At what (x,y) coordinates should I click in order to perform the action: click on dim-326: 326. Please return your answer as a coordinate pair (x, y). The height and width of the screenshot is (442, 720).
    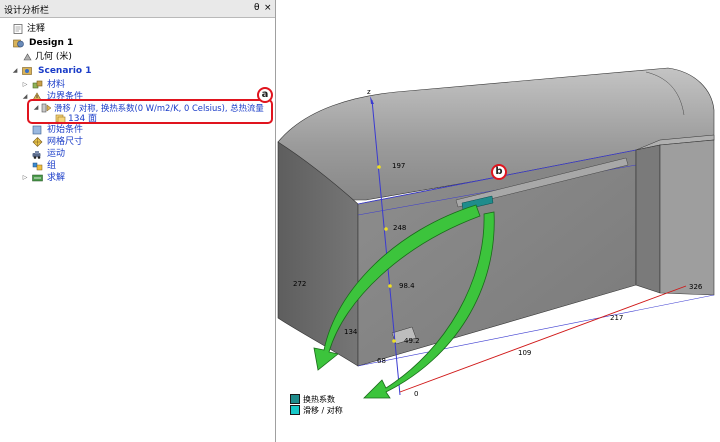
    Looking at the image, I should click on (696, 287).